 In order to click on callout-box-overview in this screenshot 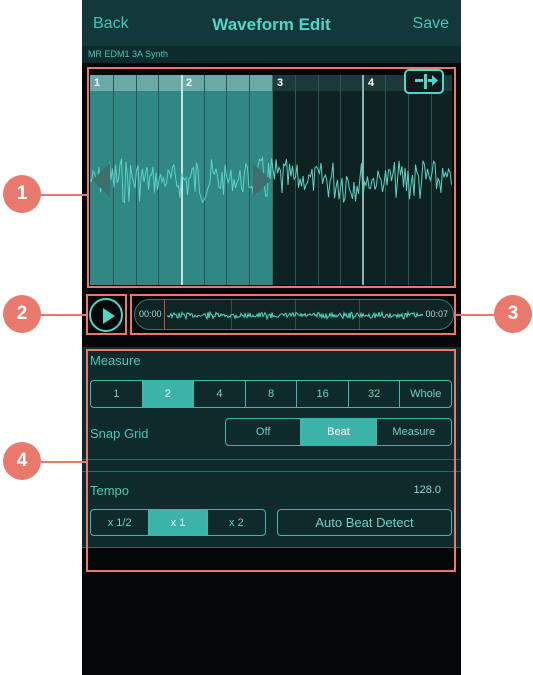, I will do `click(293, 314)`.